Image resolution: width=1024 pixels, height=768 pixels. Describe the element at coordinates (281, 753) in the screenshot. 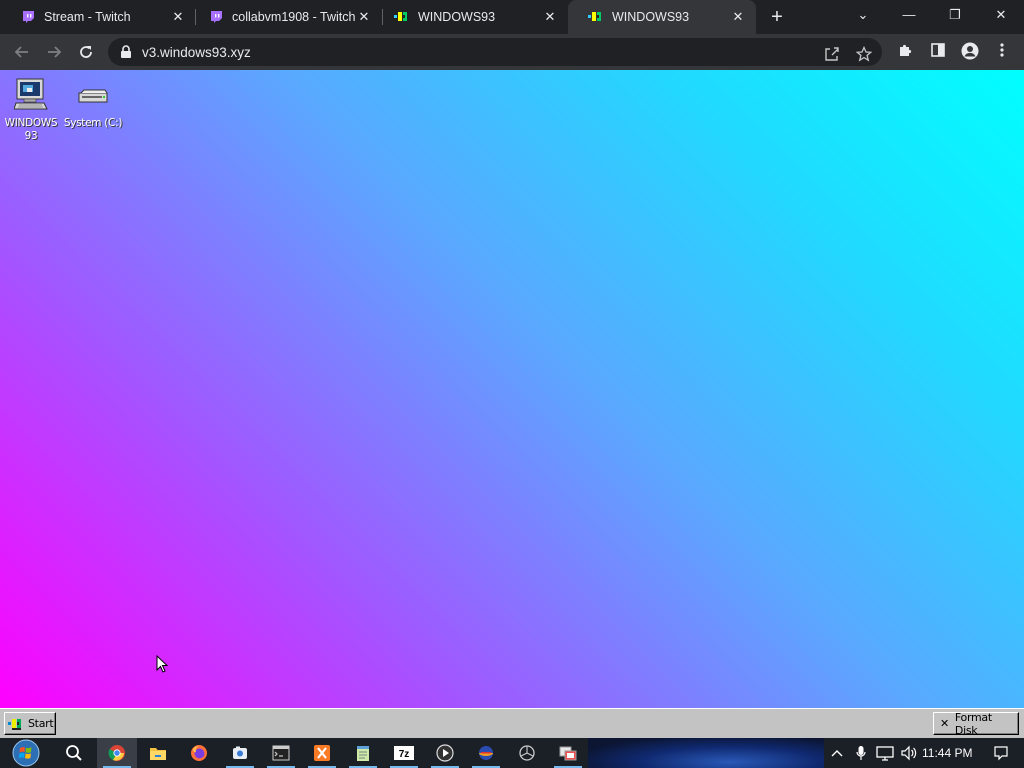

I see `cmd-icon` at that location.